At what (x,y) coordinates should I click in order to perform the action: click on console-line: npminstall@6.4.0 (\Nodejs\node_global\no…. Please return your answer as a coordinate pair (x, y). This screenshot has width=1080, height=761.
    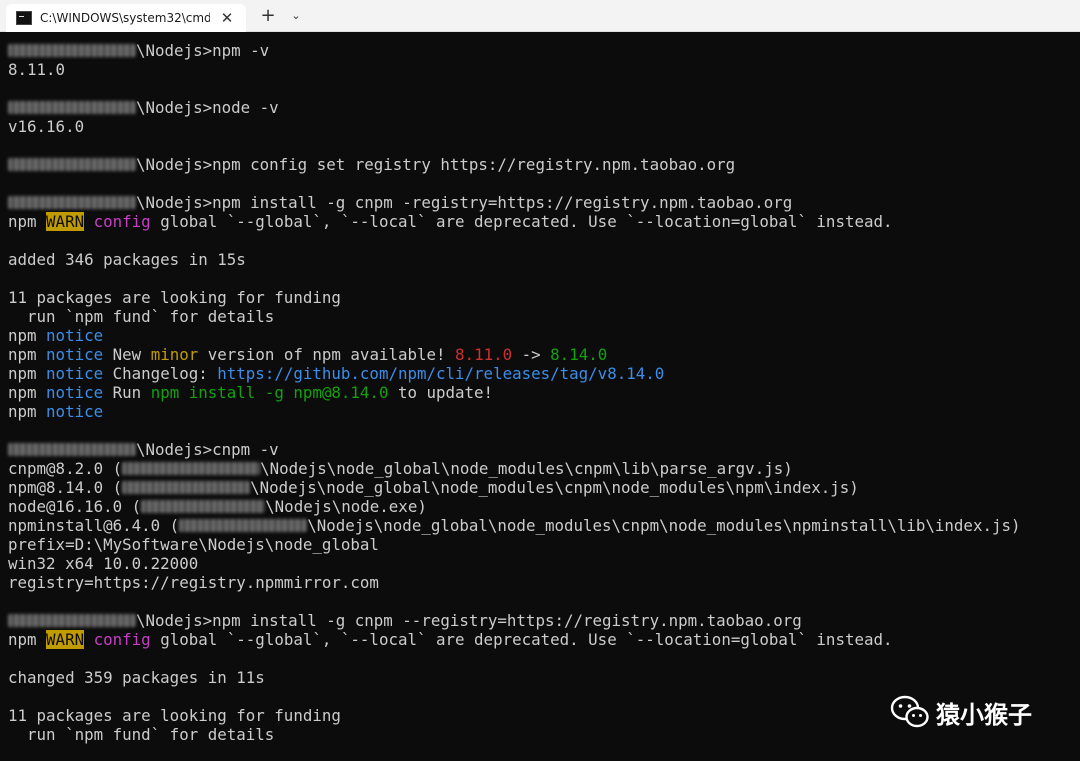
    Looking at the image, I should click on (514, 525).